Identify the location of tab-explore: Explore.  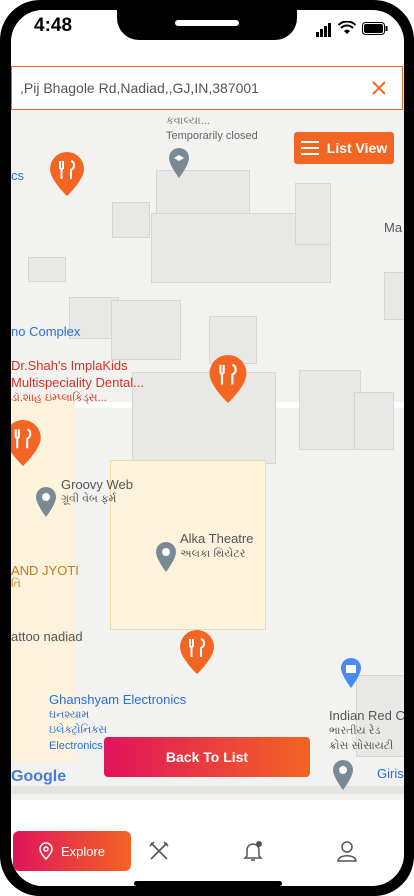
(72, 851).